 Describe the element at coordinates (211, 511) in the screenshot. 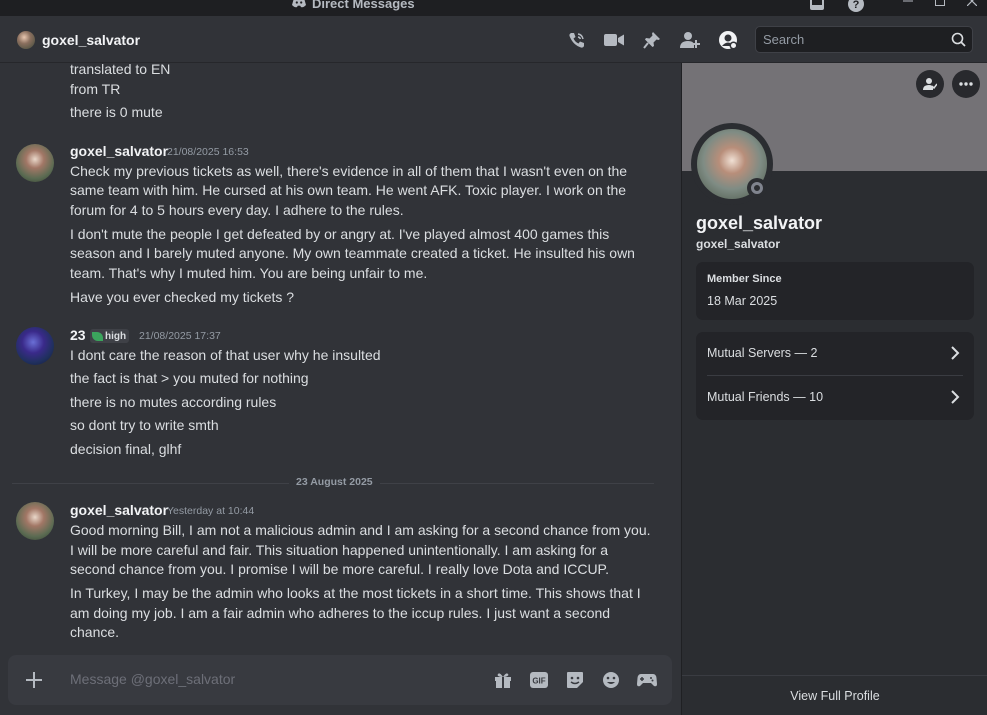

I see `message-timestamp: Yesterday at 10:44` at that location.